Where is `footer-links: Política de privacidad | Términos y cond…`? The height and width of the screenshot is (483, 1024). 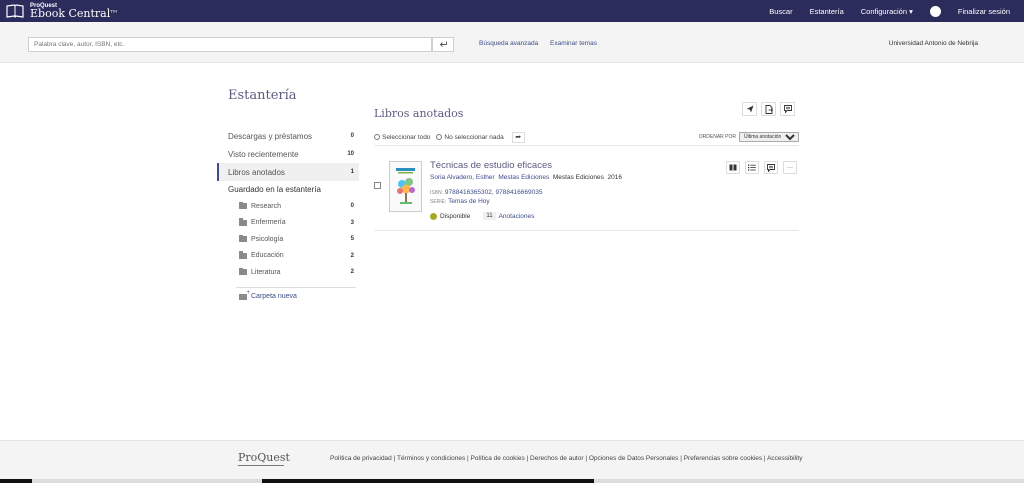 footer-links: Política de privacidad | Términos y cond… is located at coordinates (566, 458).